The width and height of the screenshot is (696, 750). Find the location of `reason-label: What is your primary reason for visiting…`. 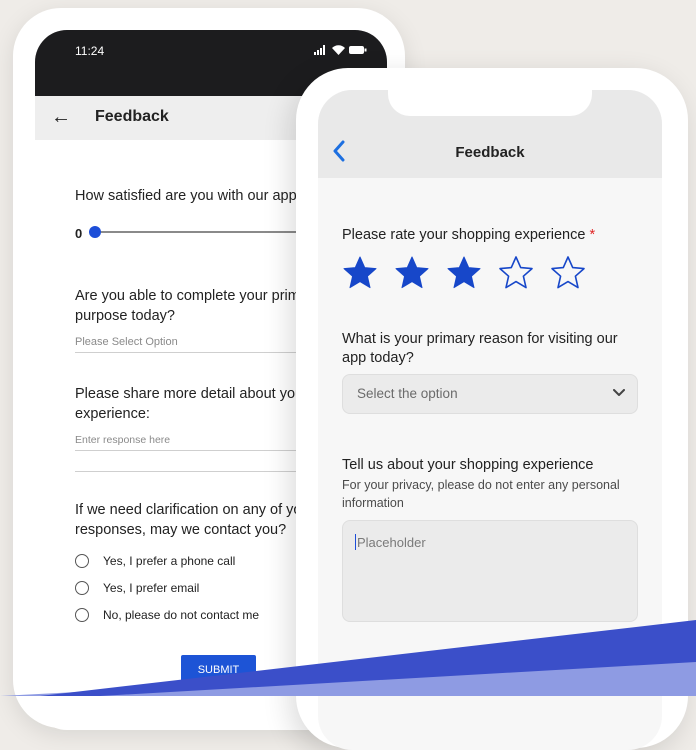

reason-label: What is your primary reason for visiting… is located at coordinates (480, 348).